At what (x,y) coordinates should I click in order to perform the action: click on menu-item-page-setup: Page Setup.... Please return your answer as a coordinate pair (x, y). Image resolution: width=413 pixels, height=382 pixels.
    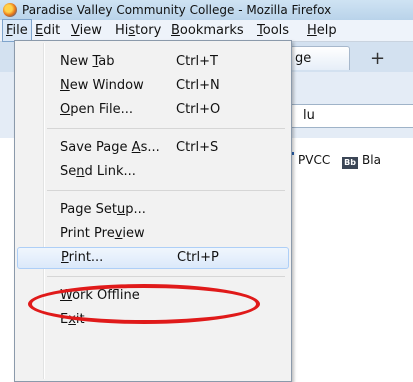
    Looking at the image, I should click on (153, 210).